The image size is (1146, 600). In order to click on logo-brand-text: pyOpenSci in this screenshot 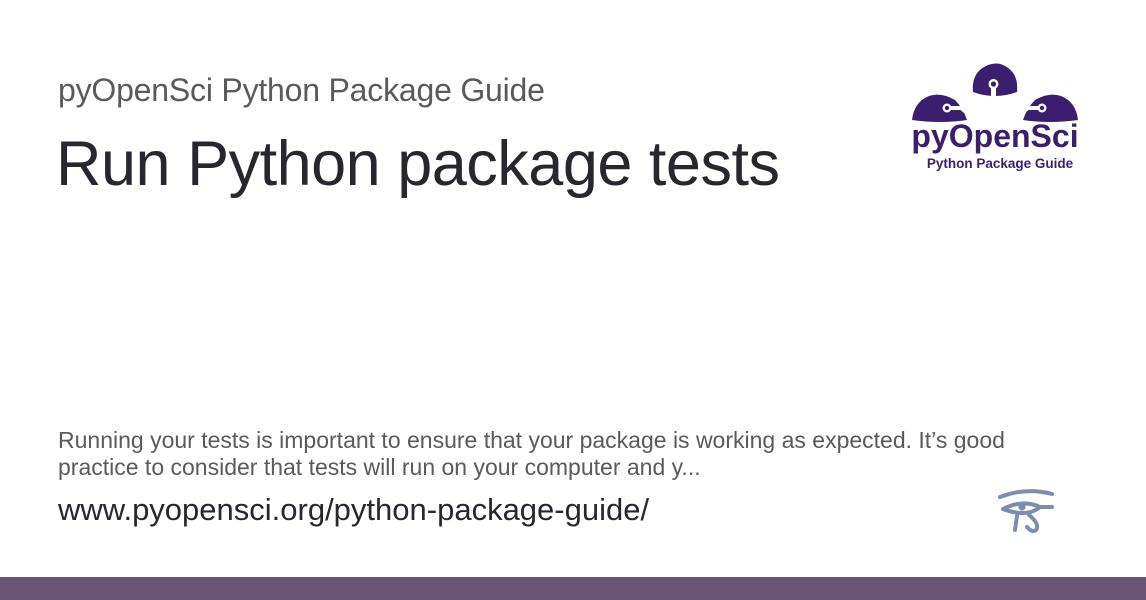, I will do `click(994, 136)`.